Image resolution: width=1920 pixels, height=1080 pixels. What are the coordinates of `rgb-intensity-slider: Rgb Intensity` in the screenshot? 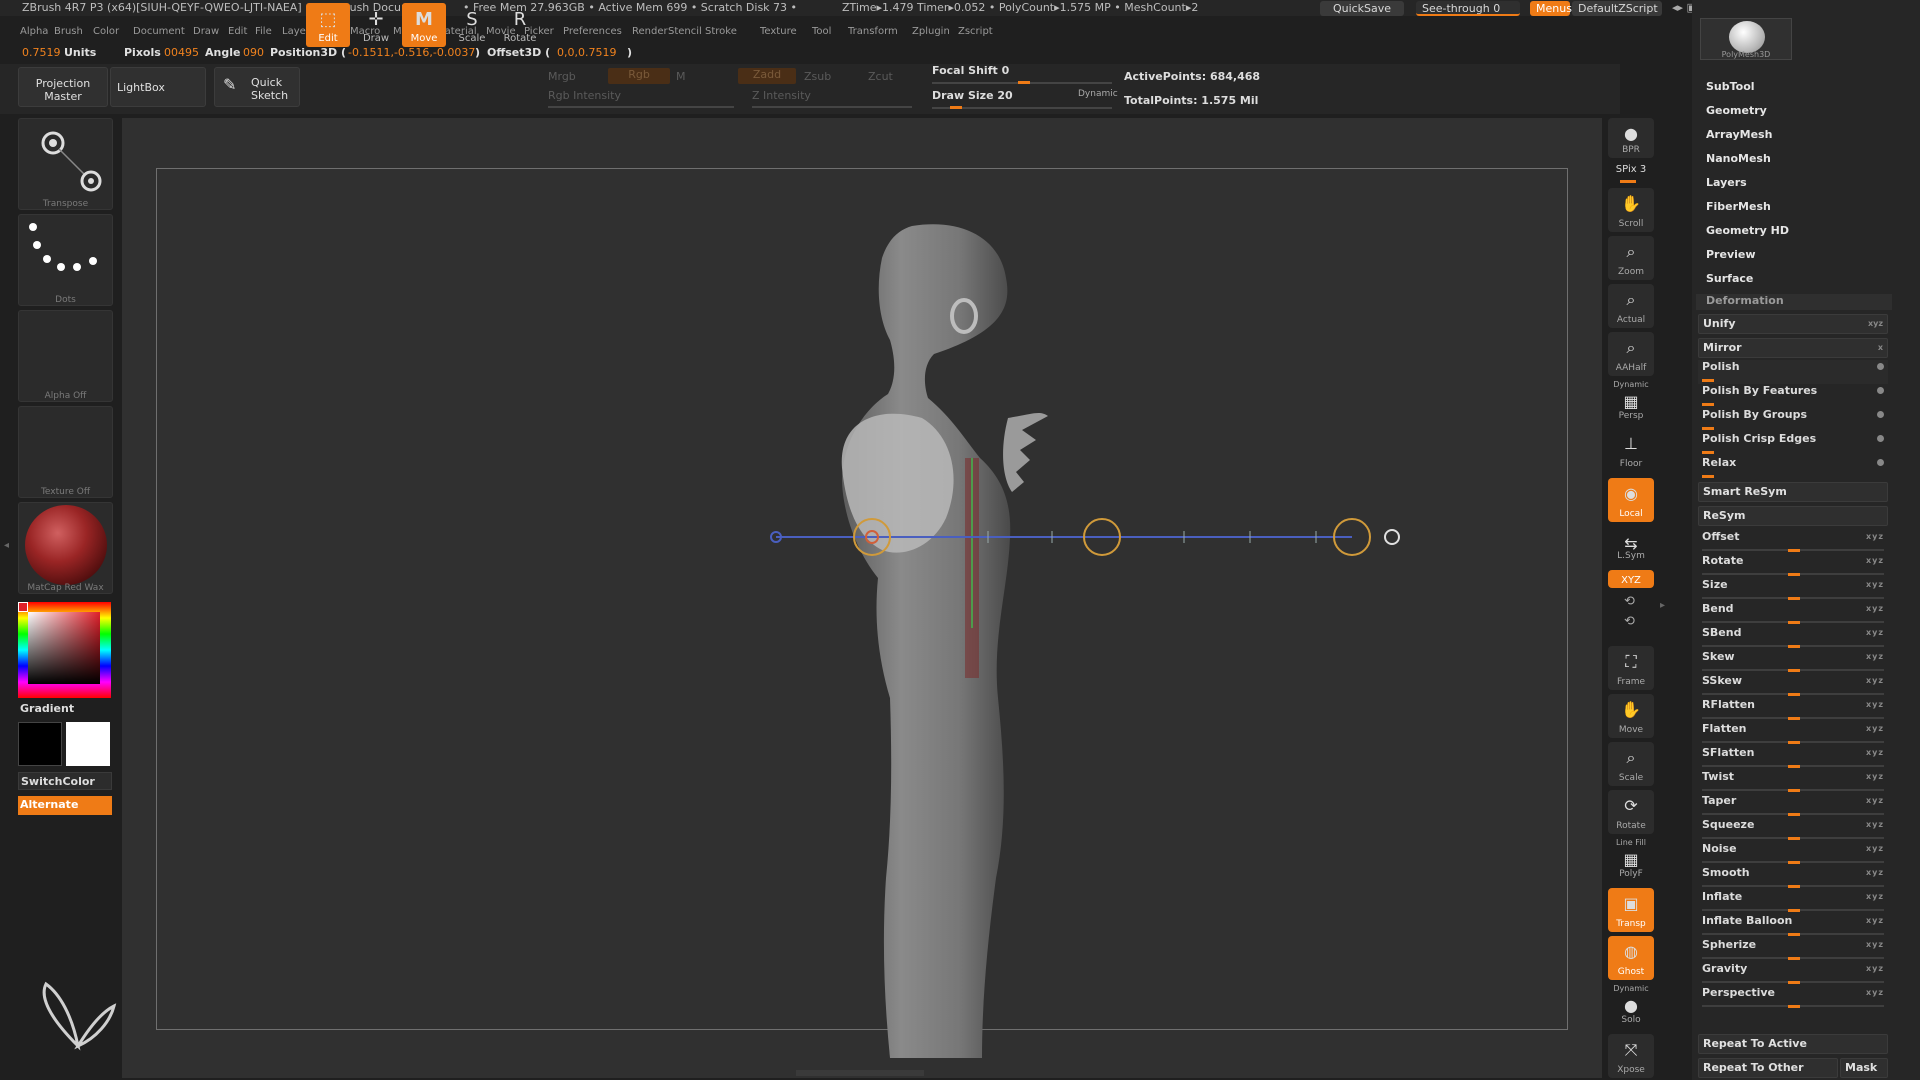 It's located at (584, 95).